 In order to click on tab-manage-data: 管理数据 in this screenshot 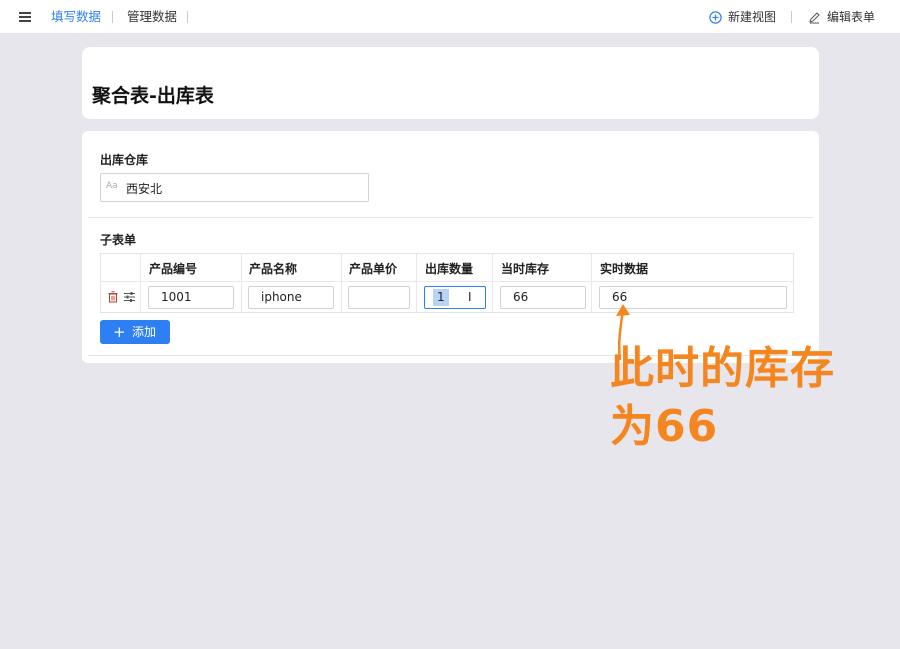, I will do `click(152, 17)`.